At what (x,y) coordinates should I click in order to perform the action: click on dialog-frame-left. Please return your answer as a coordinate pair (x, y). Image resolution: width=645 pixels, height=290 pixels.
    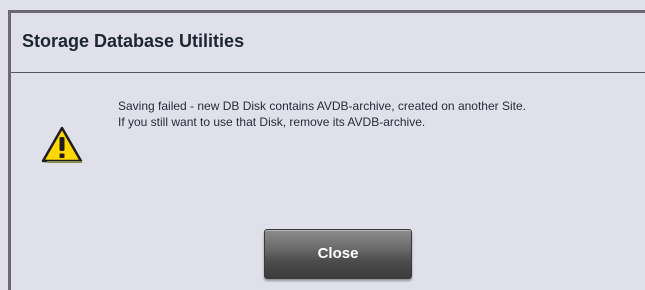
    Looking at the image, I should click on (9, 150).